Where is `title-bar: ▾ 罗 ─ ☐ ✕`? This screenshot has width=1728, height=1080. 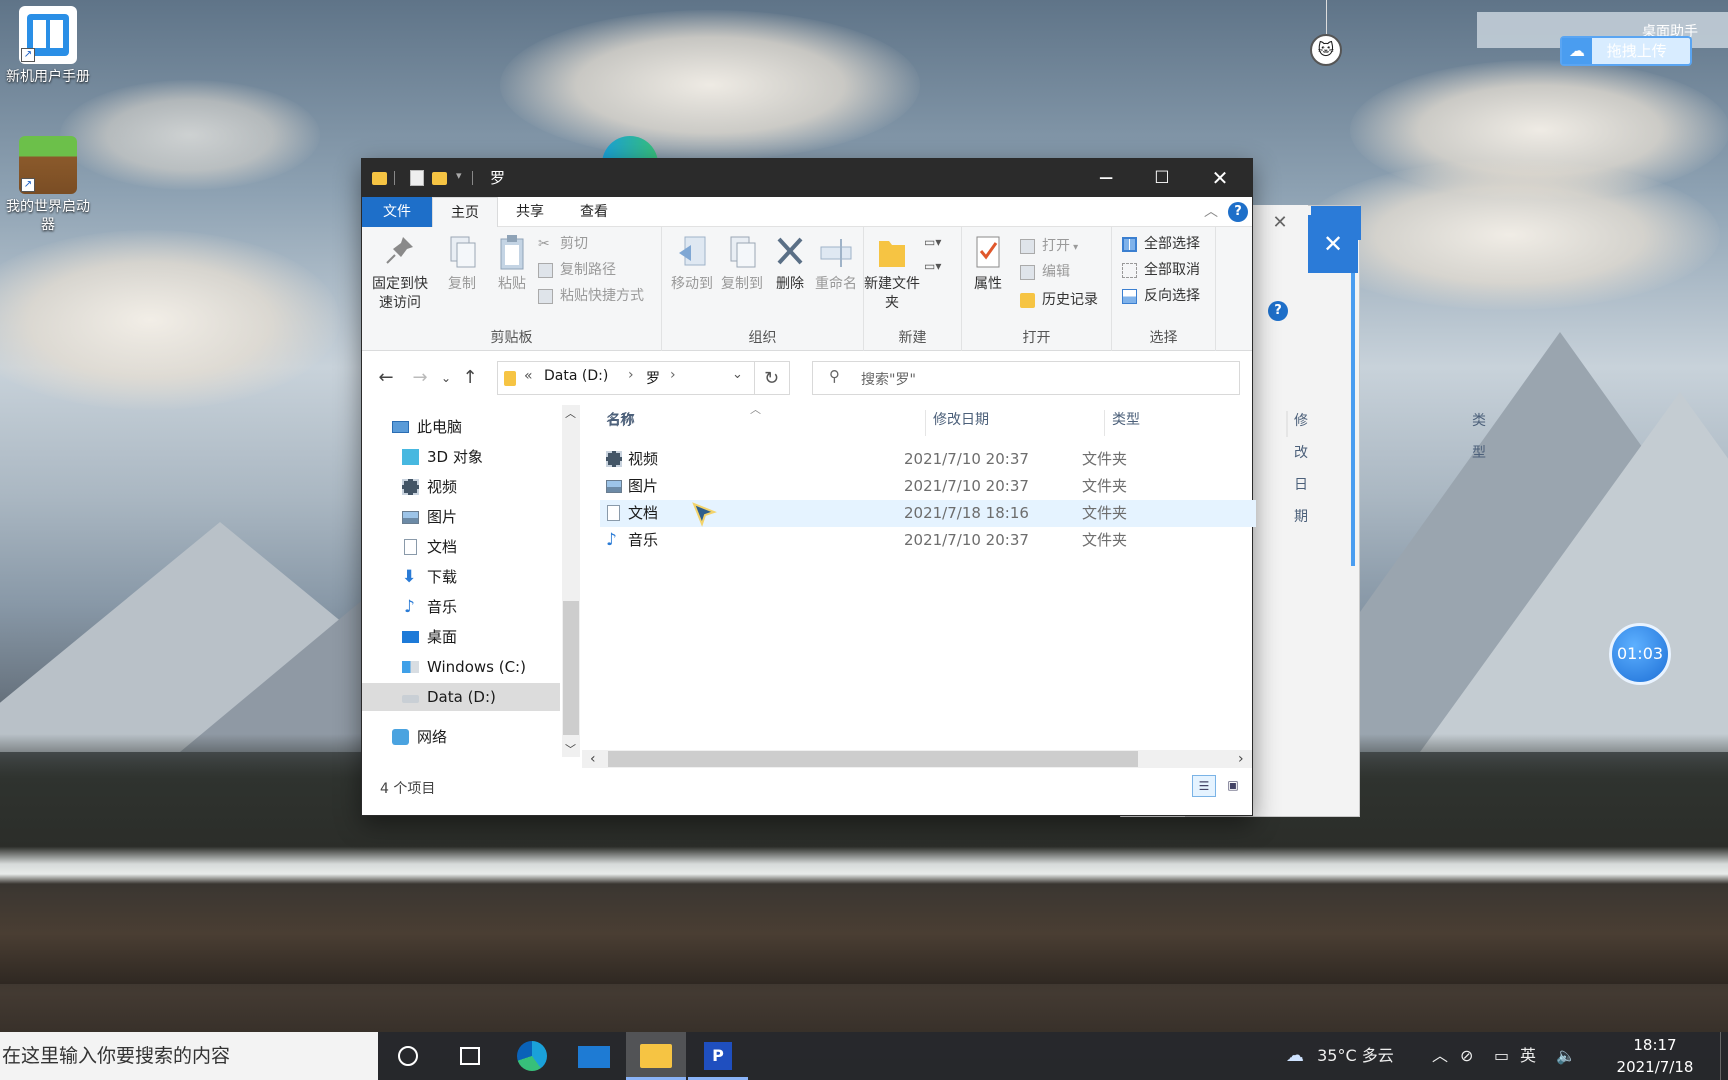
title-bar: ▾ 罗 ─ ☐ ✕ is located at coordinates (807, 178).